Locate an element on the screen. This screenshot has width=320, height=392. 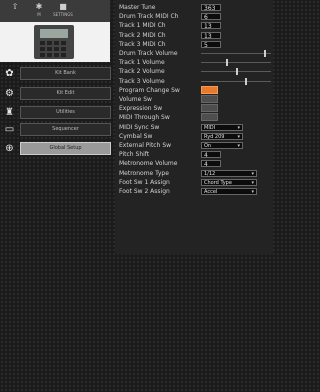
number-field: 363 is located at coordinates (211, 8).